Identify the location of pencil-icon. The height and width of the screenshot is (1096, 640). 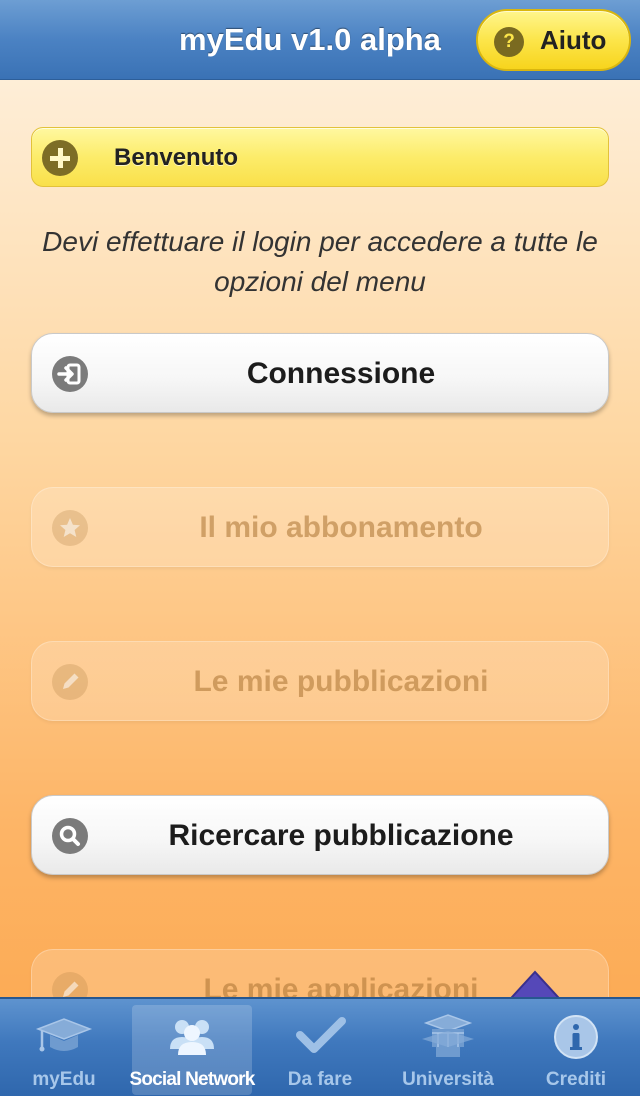
(70, 682).